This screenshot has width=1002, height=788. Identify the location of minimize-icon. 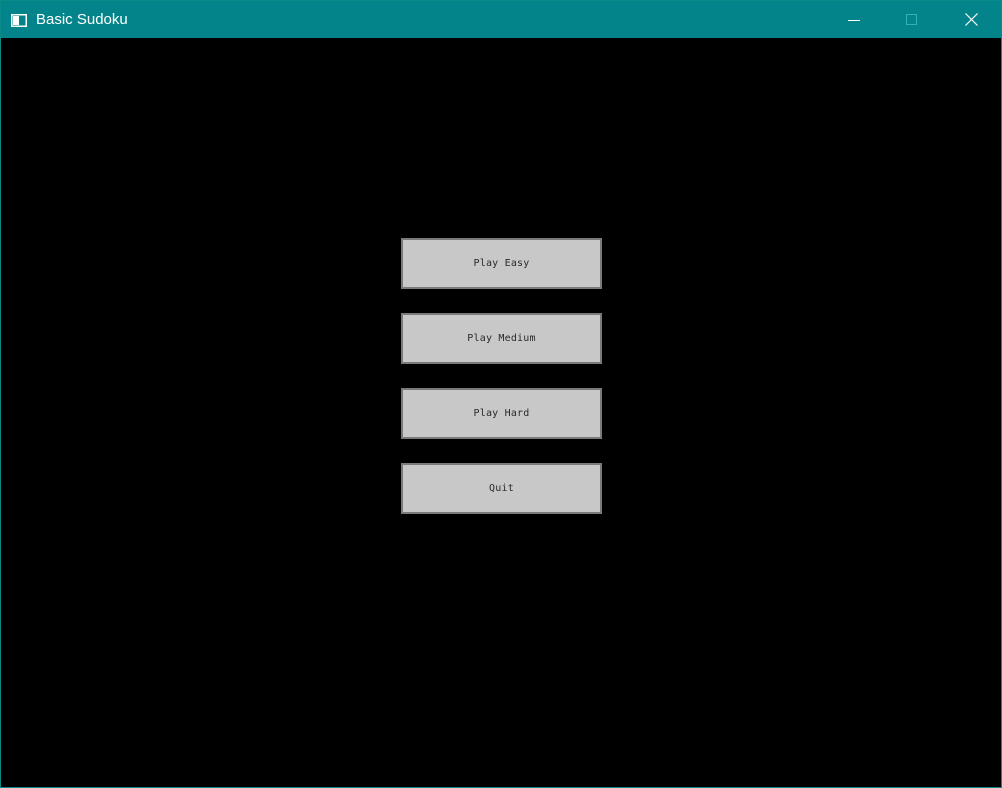
(854, 20).